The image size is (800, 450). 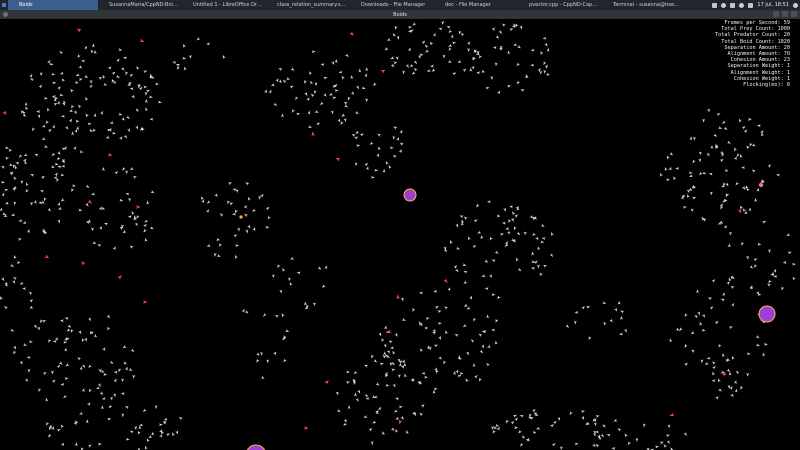 What do you see at coordinates (788, 85) in the screenshot?
I see `stat-value: 0` at bounding box center [788, 85].